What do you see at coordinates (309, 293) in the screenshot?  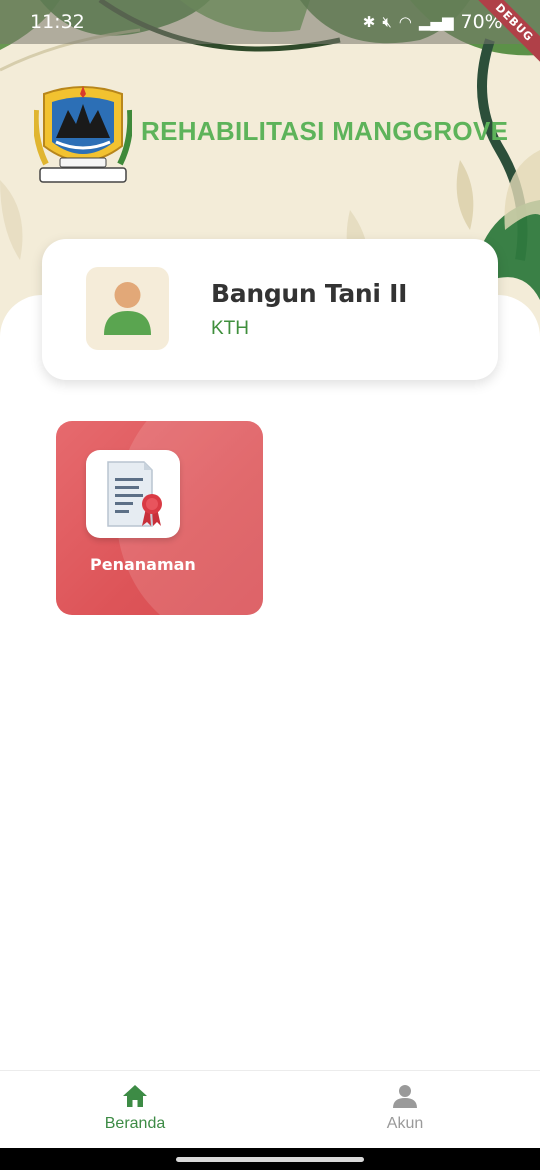 I see `profile-name: Bangun Tani II` at bounding box center [309, 293].